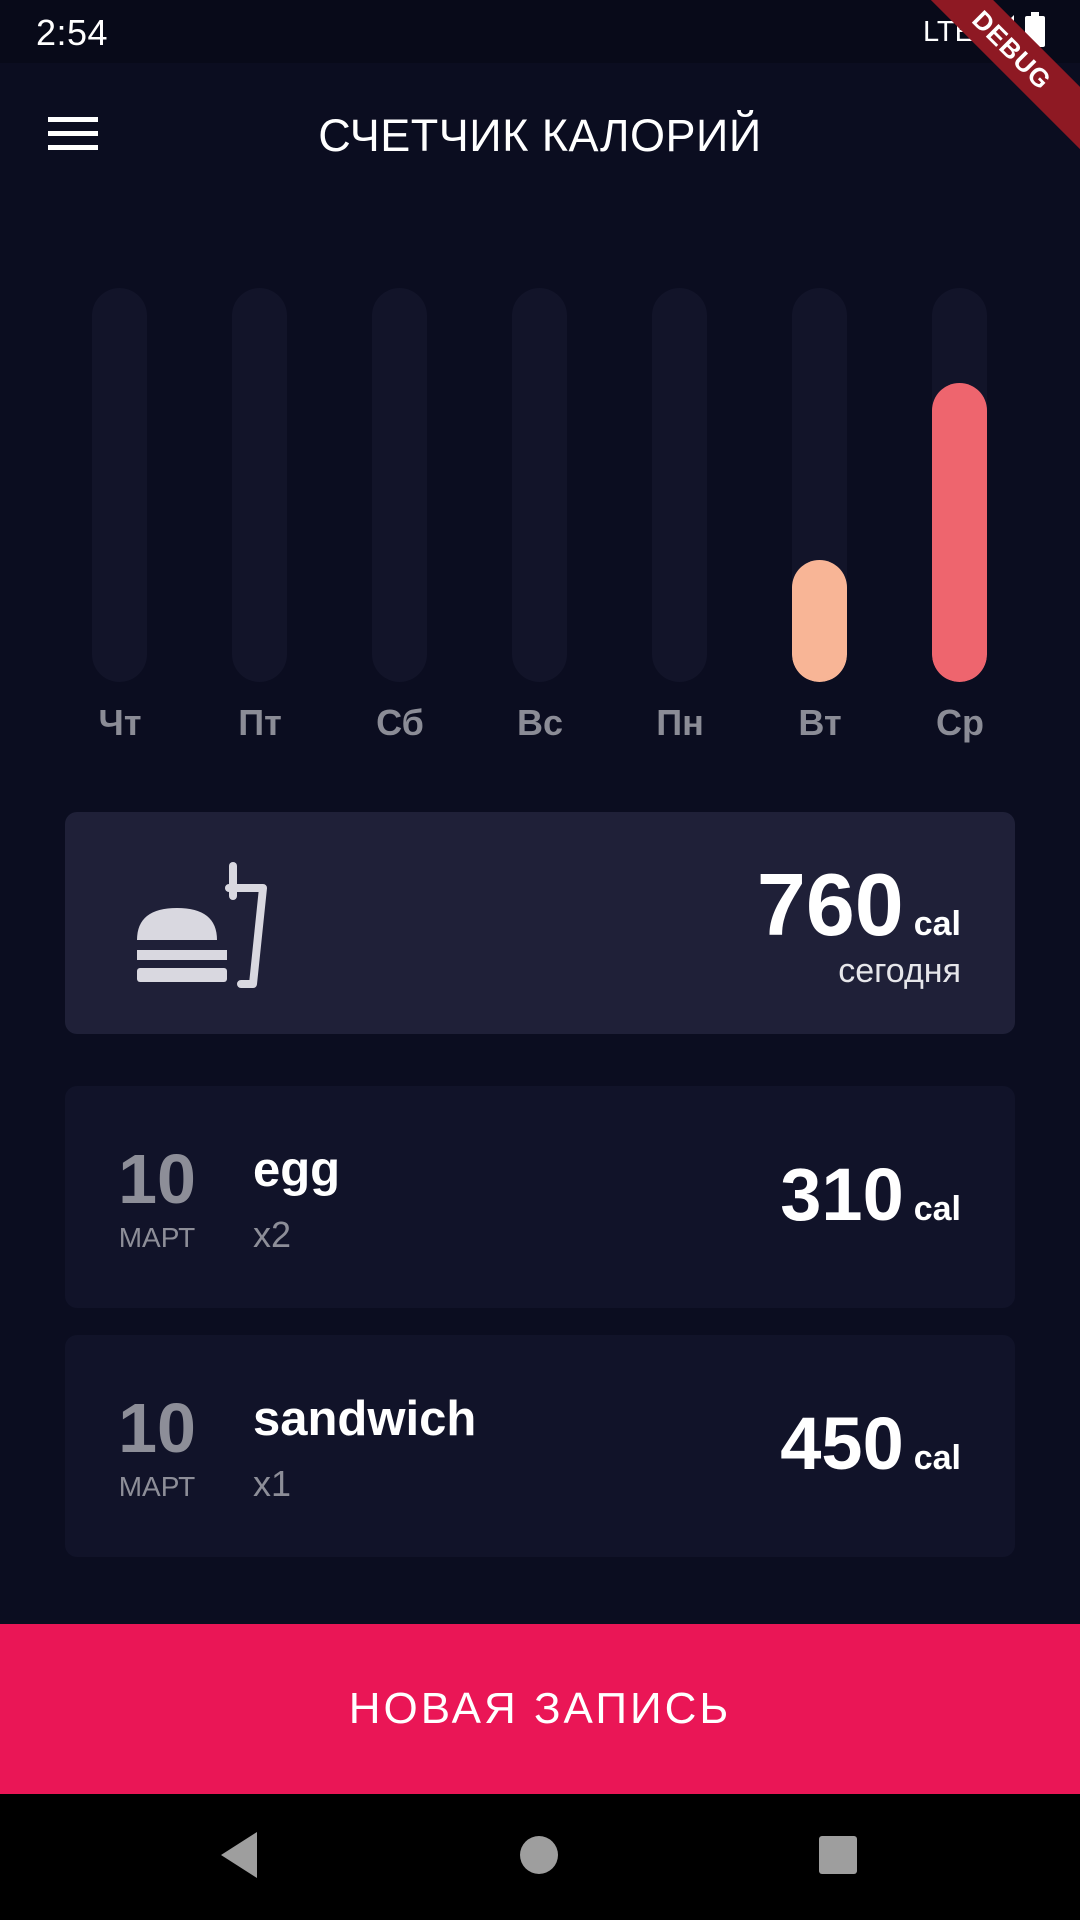  Describe the element at coordinates (540, 1709) in the screenshot. I see `new-entry-button: НОВАЯ ЗАПИСЬ` at that location.